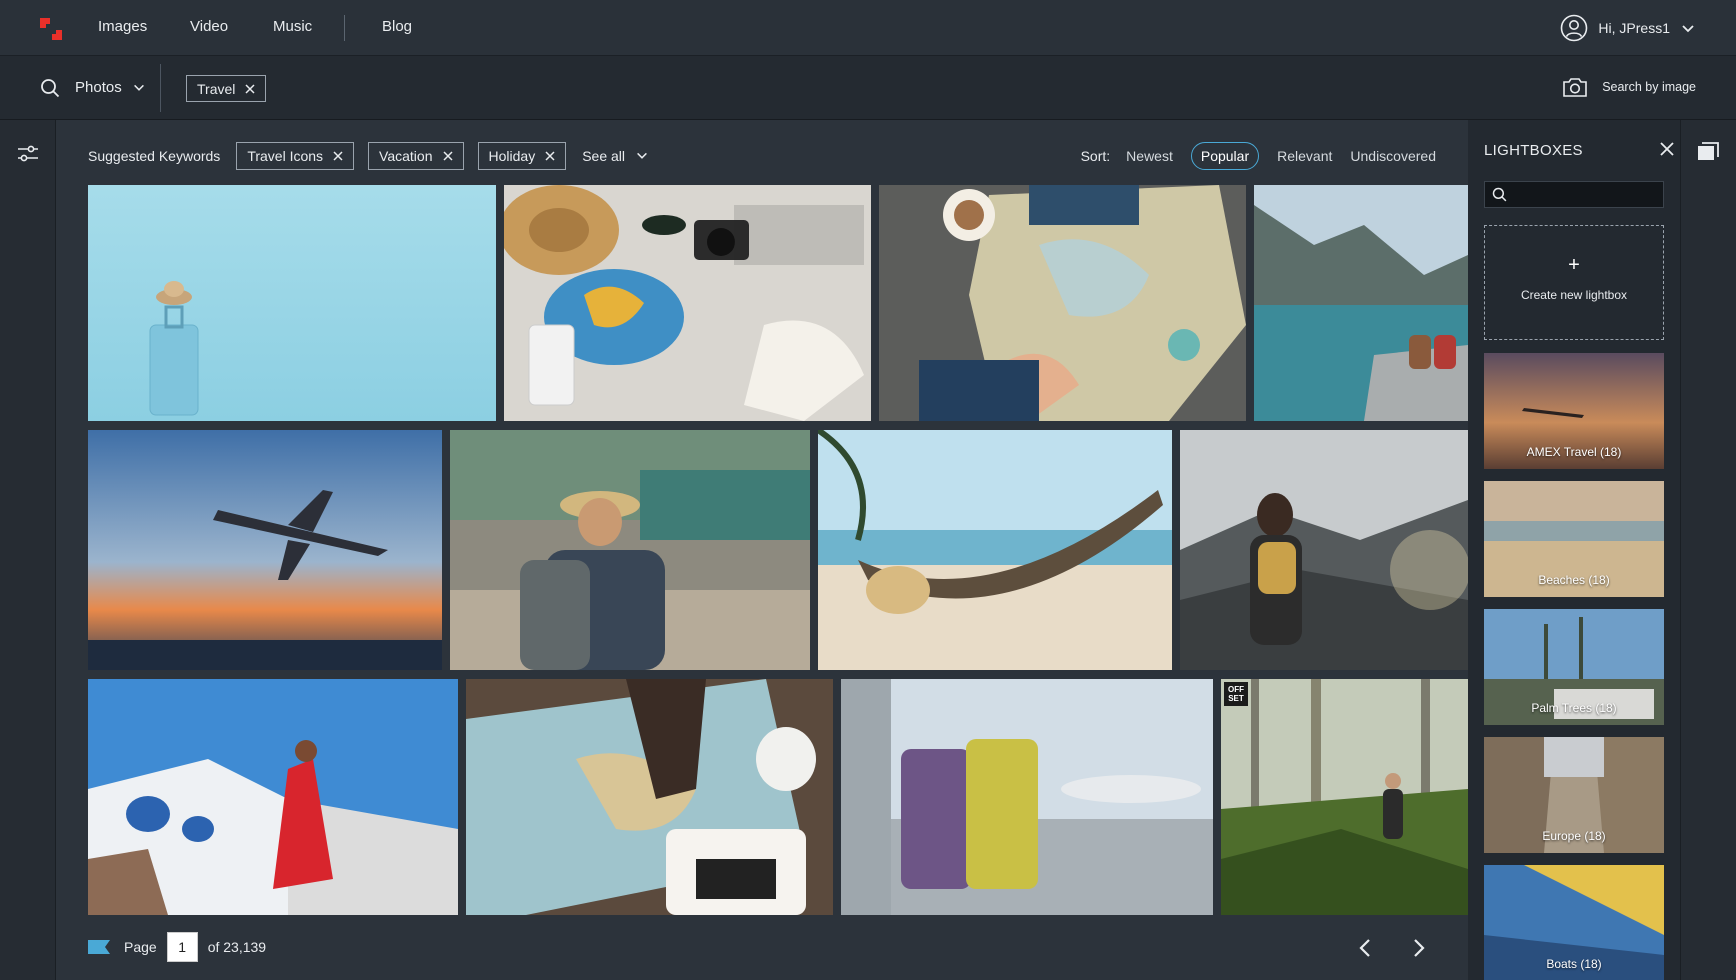 This screenshot has height=980, width=1736. What do you see at coordinates (1574, 265) in the screenshot?
I see `plus-icon: +` at bounding box center [1574, 265].